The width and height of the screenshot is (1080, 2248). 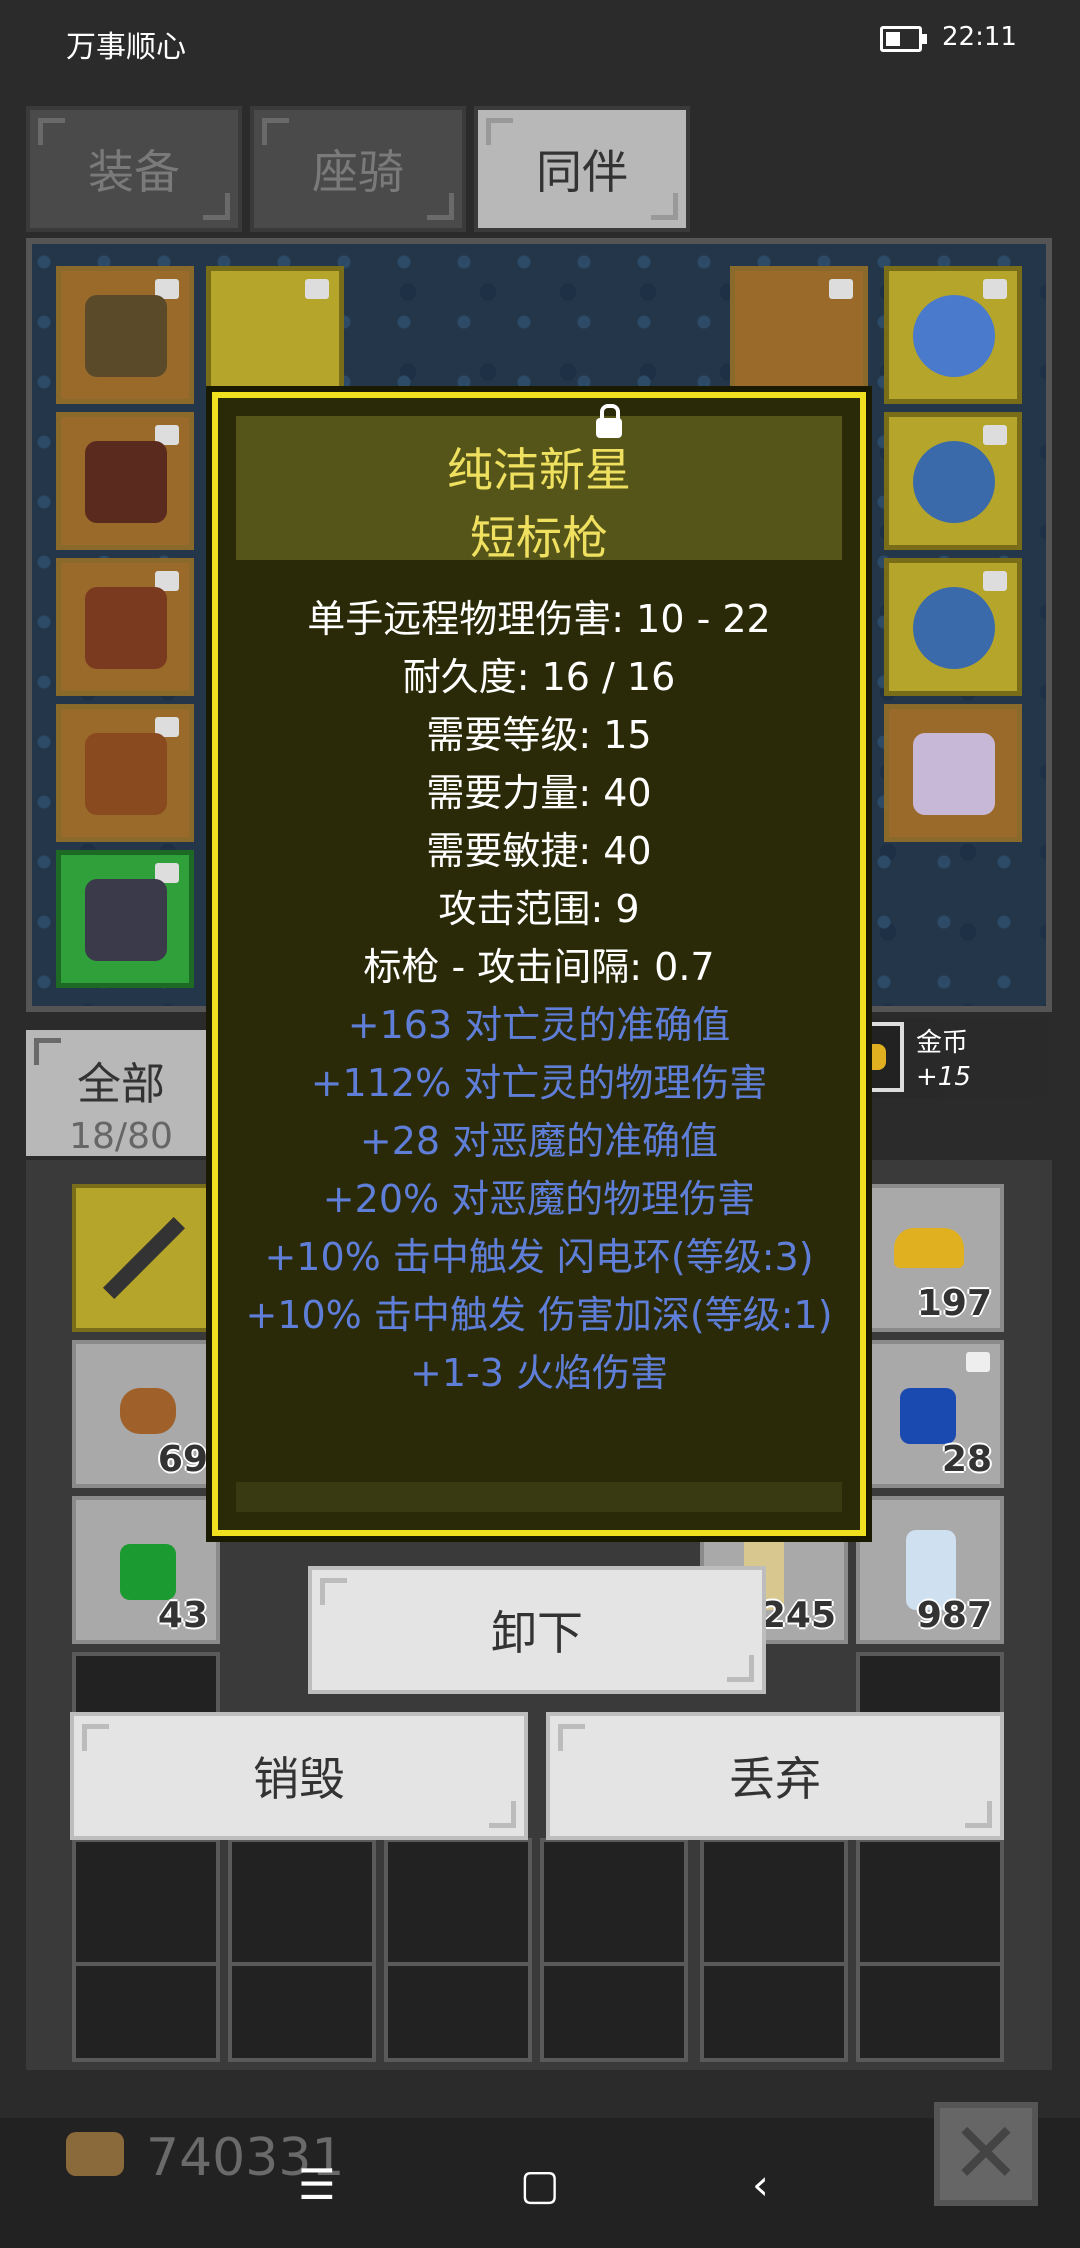 I want to click on affix-line: +10% 击中触发 闪电环(等级:3), so click(x=539, y=1257).